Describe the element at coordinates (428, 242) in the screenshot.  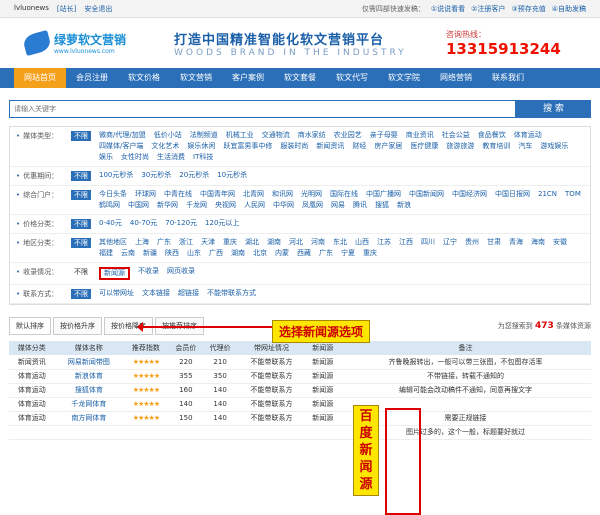
I see `filter-option: 四川` at that location.